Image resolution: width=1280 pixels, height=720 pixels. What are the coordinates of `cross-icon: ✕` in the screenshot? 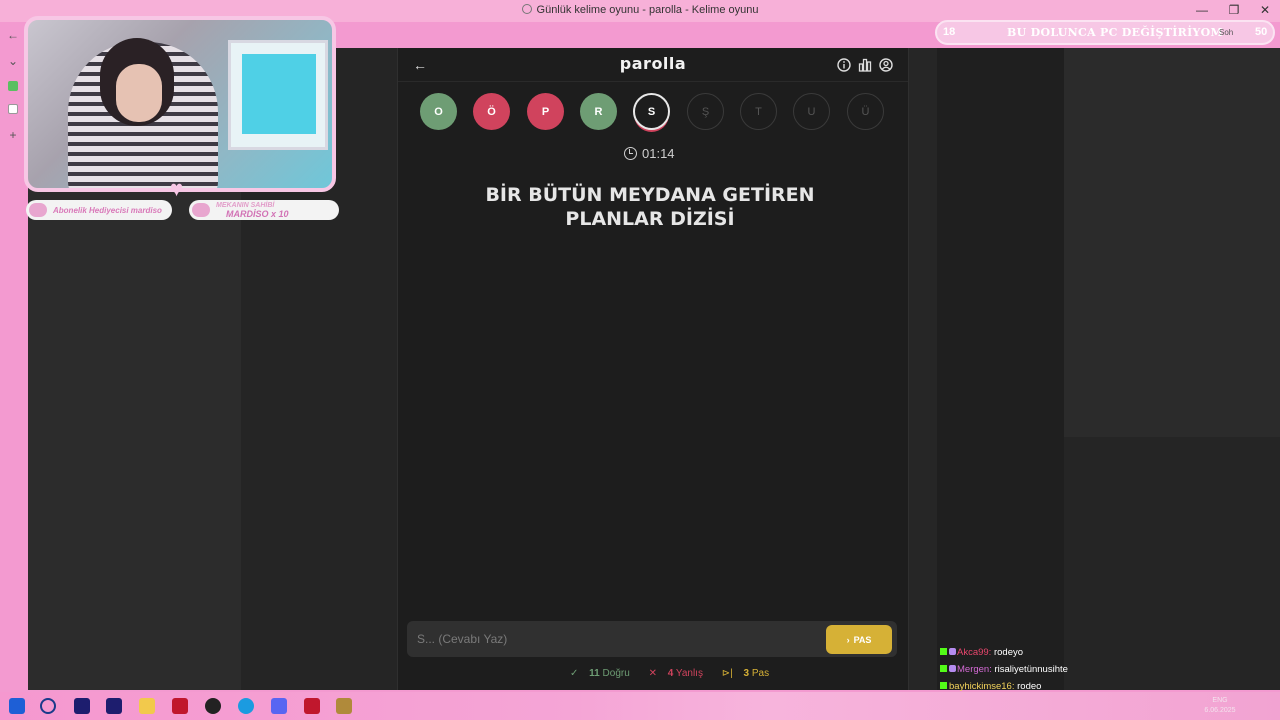 It's located at (652, 673).